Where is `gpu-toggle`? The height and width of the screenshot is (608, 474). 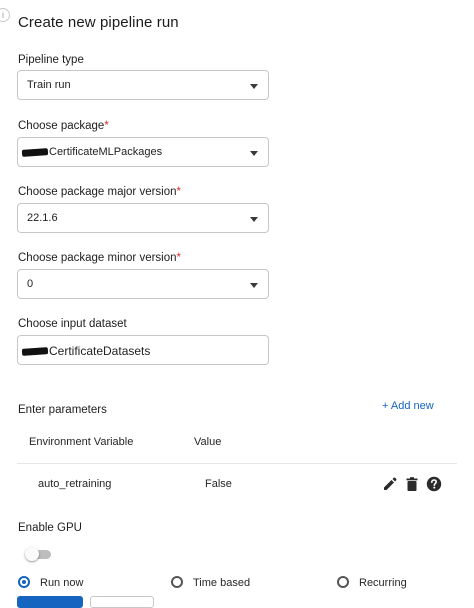
gpu-toggle is located at coordinates (38, 554).